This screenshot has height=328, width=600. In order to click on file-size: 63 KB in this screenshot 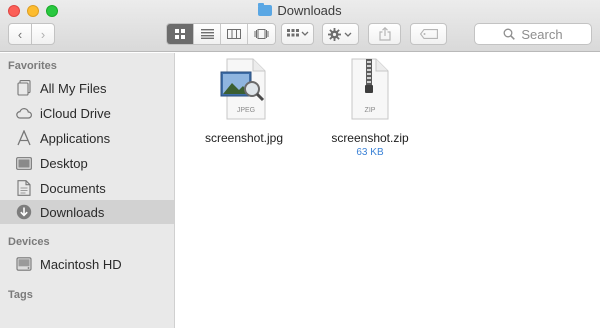, I will do `click(370, 152)`.